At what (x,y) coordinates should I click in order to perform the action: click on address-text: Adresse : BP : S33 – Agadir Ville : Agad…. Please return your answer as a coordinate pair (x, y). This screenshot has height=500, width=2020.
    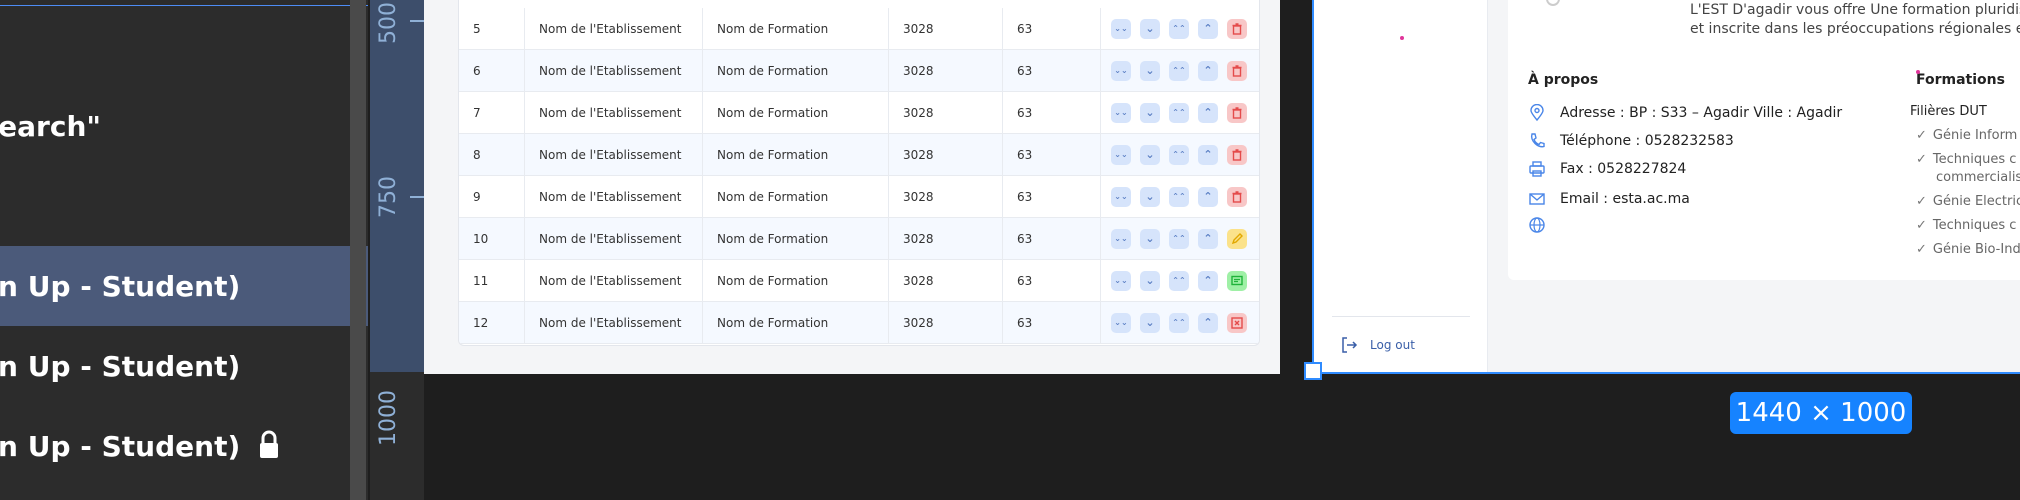
    Looking at the image, I should click on (1701, 113).